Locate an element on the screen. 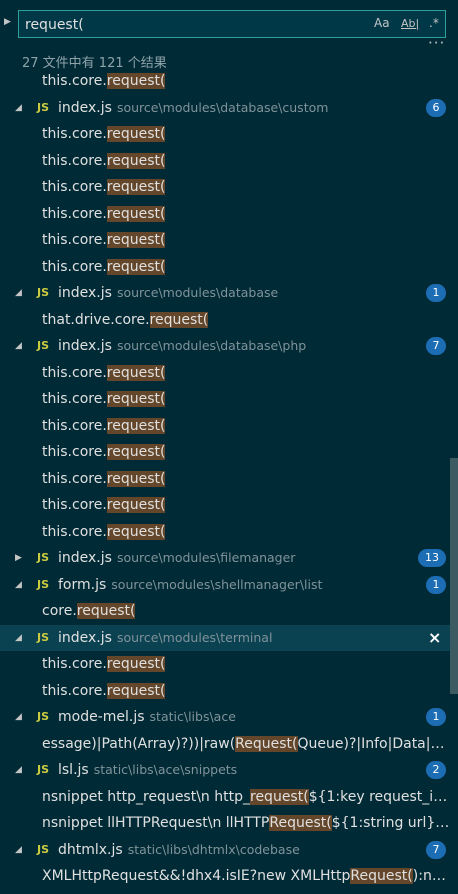 The width and height of the screenshot is (458, 894). file-path: source\modules\terminal is located at coordinates (194, 637).